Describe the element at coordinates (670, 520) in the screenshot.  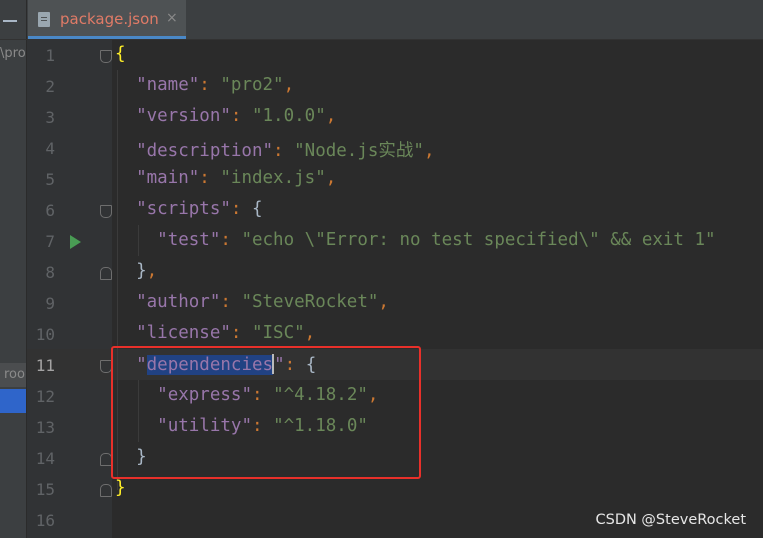
I see `watermark: CSDN @SteveRocket` at that location.